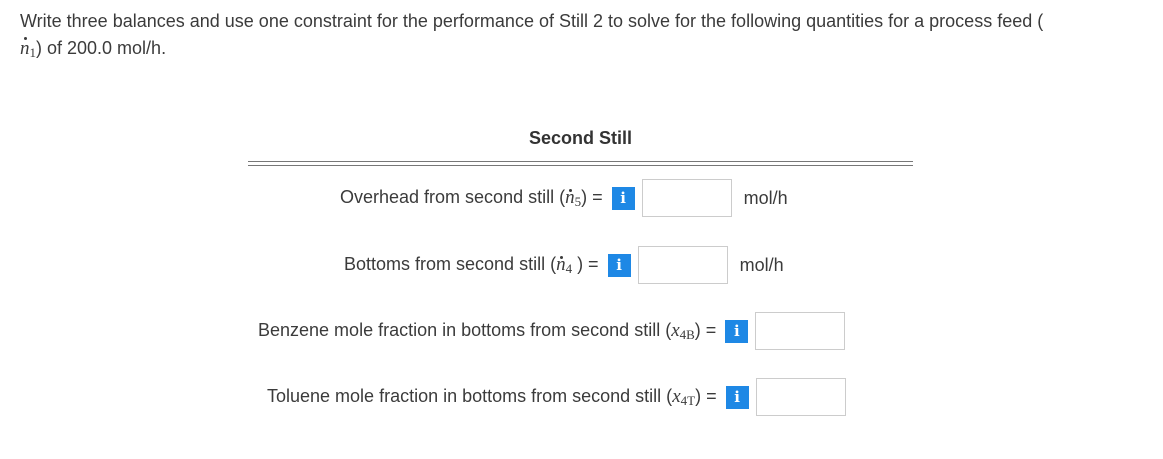 The height and width of the screenshot is (459, 1163). I want to click on bottoms-answer-input, so click(682, 265).